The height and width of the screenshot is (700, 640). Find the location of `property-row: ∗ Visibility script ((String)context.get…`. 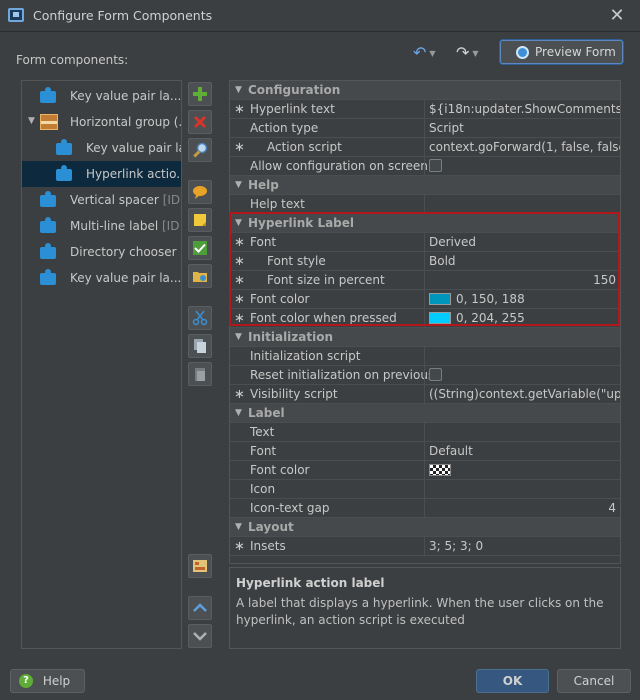

property-row: ∗ Visibility script ((String)context.get… is located at coordinates (425, 394).